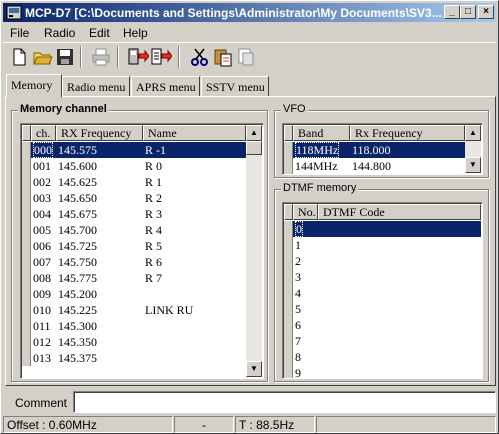 The width and height of the screenshot is (499, 434). Describe the element at coordinates (382, 325) in the screenshot. I see `dtmf-row: 6` at that location.